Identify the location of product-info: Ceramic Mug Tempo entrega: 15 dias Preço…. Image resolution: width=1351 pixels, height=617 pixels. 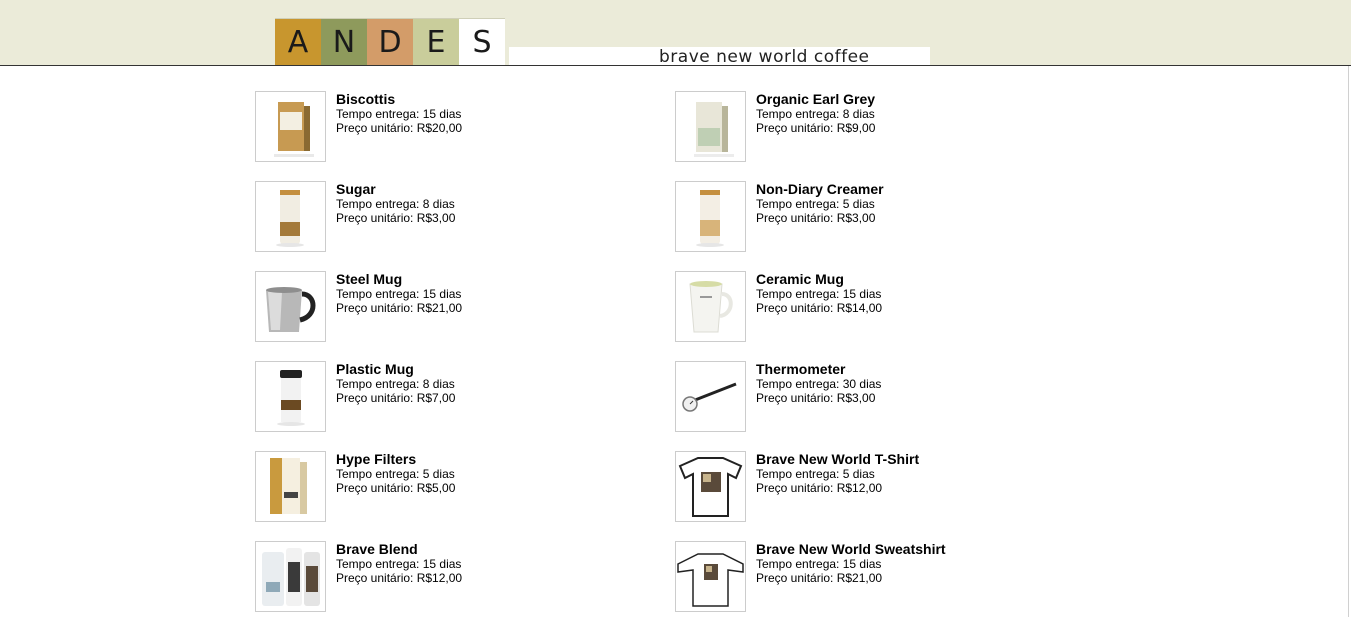
(819, 293).